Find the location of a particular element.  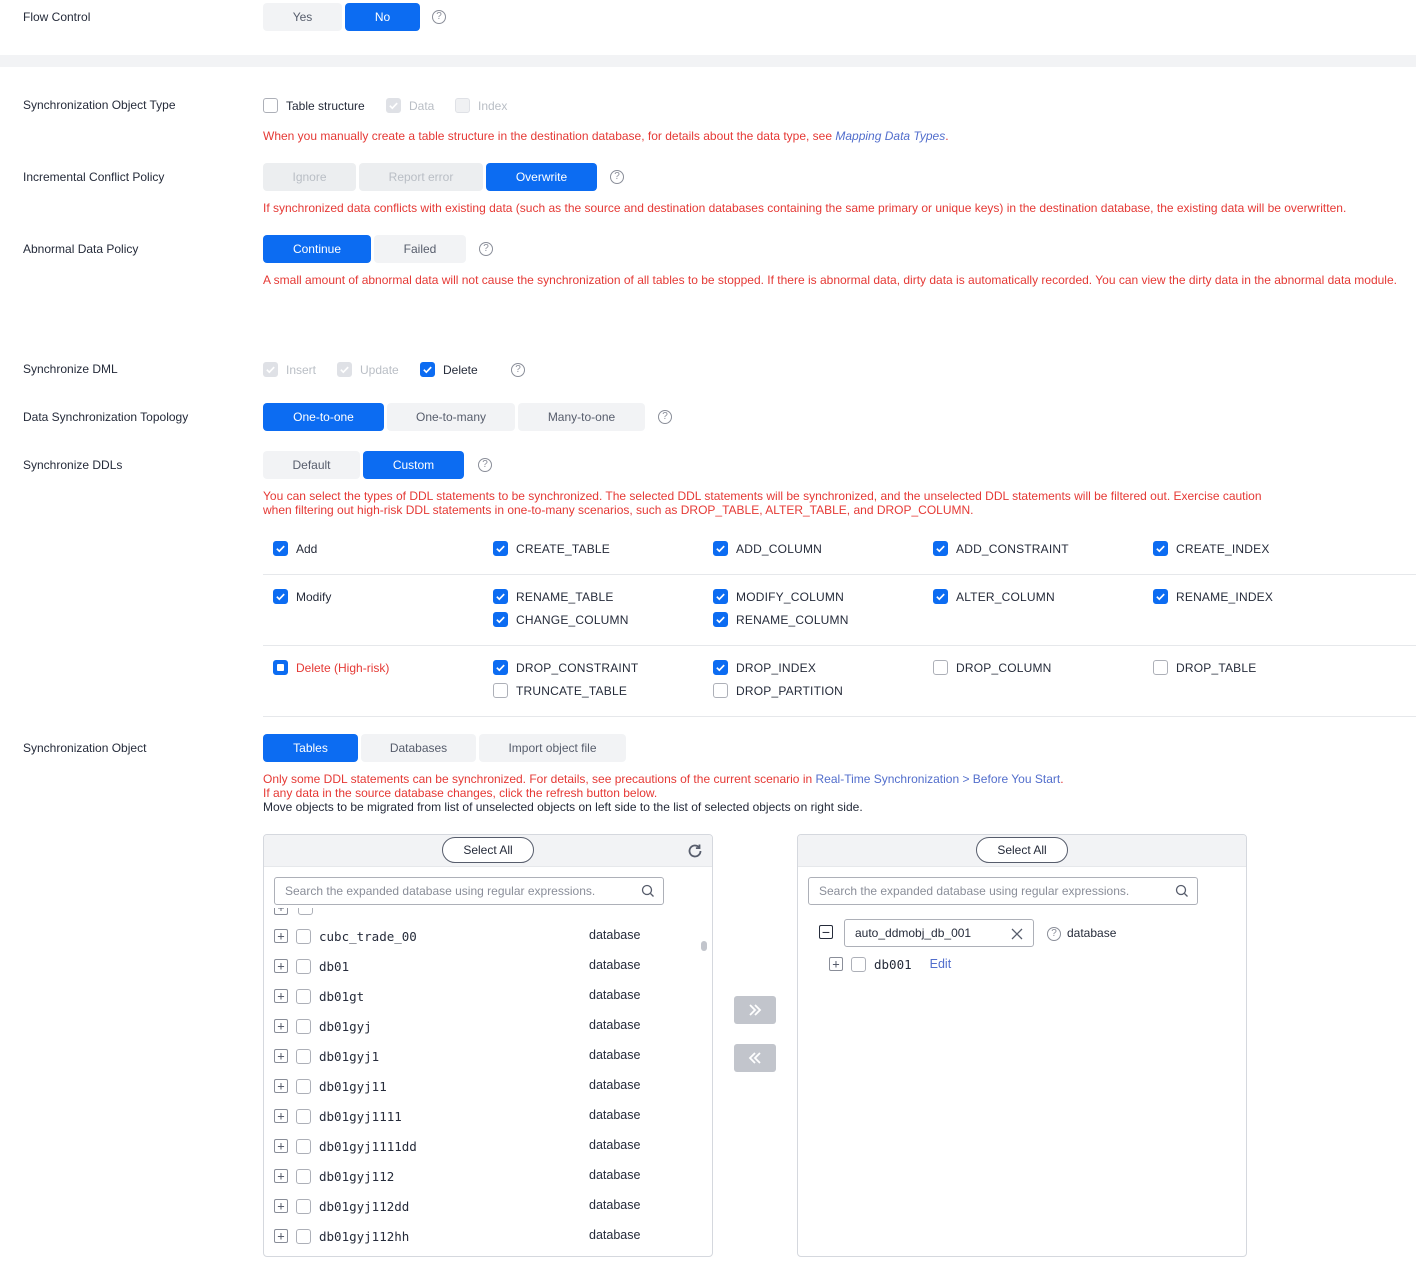

list-item: + db01gyj1 is located at coordinates (326, 1056).